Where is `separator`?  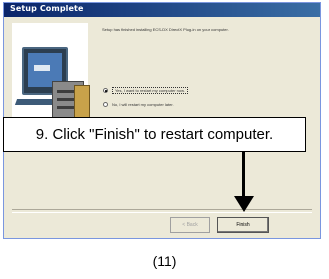 separator is located at coordinates (162, 211).